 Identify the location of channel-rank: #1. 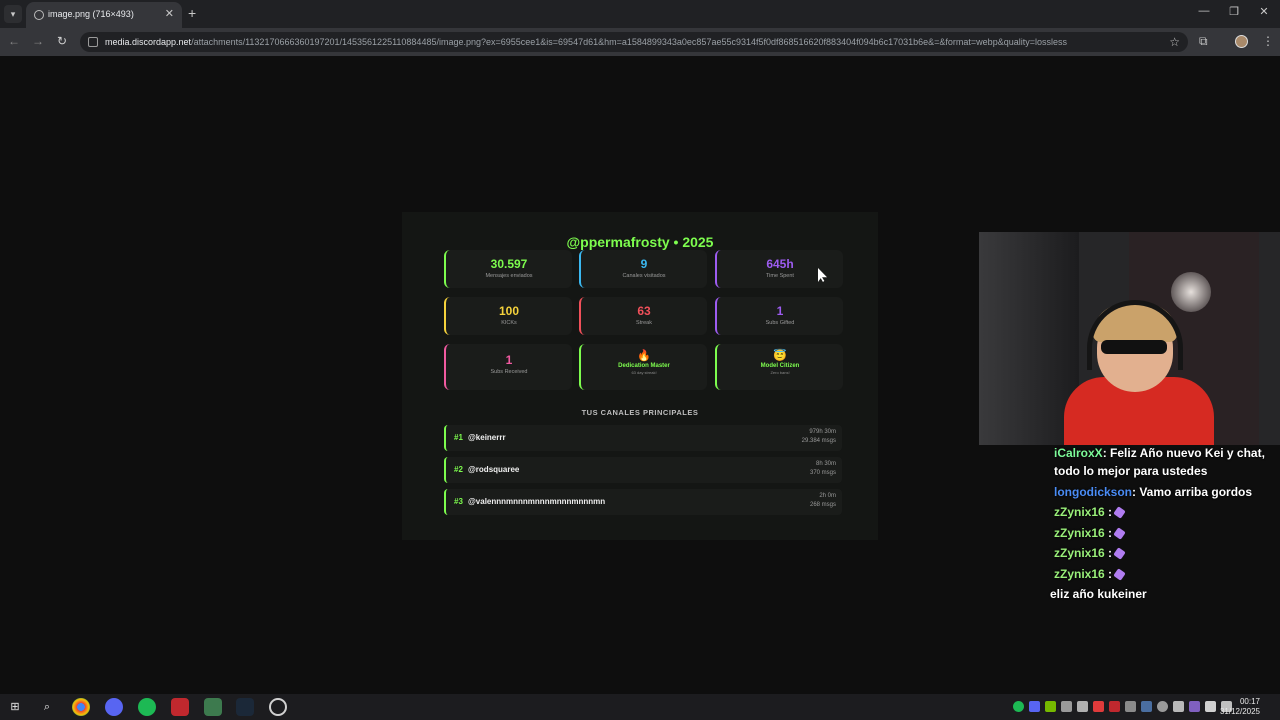
(458, 437).